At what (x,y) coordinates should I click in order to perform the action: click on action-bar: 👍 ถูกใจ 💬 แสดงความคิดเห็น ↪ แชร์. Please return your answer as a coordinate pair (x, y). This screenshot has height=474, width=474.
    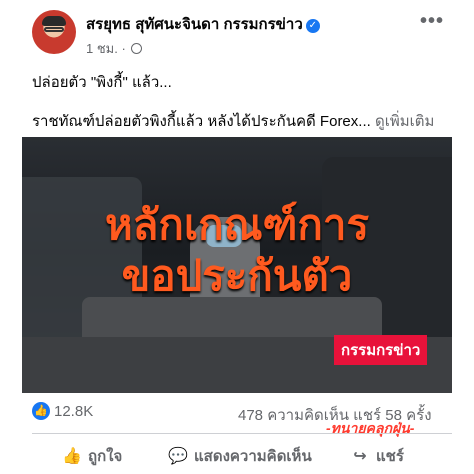
    Looking at the image, I should click on (242, 455).